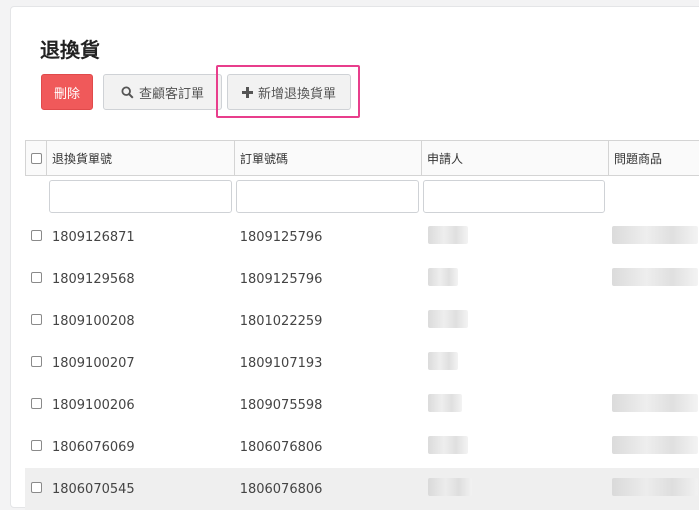  I want to click on header-applicant: 申請人, so click(515, 158).